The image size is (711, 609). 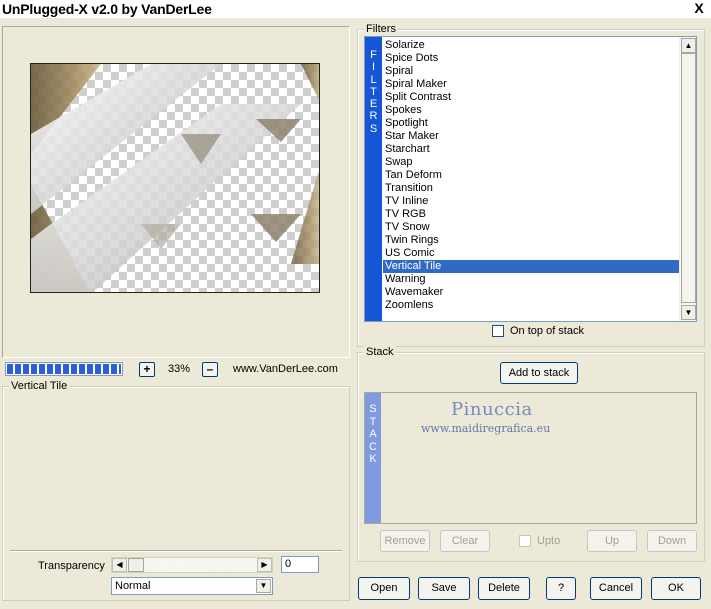 I want to click on on-top-of-stack-label: On top of stack, so click(x=547, y=331).